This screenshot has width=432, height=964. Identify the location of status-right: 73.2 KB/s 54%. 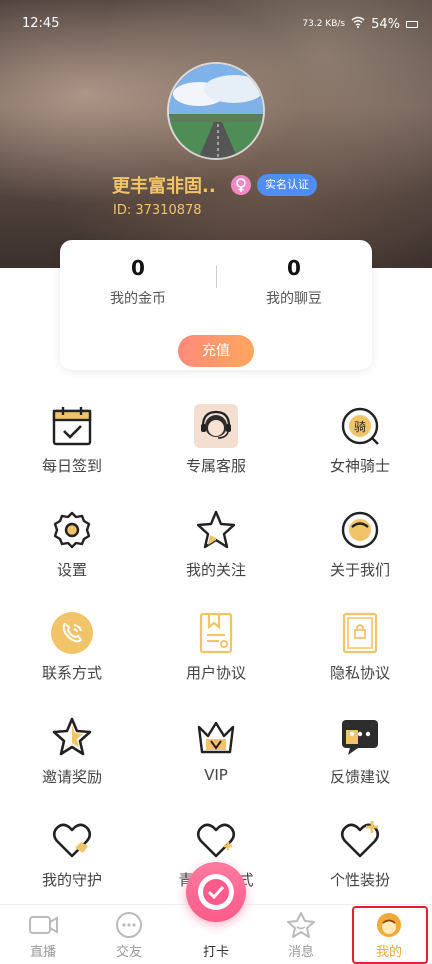
(360, 24).